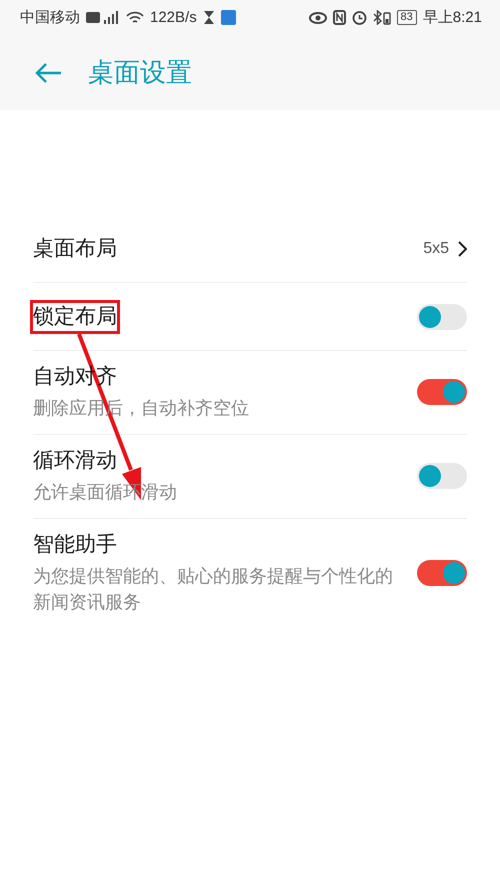 This screenshot has width=500, height=889. What do you see at coordinates (317, 17) in the screenshot?
I see `eye-icon` at bounding box center [317, 17].